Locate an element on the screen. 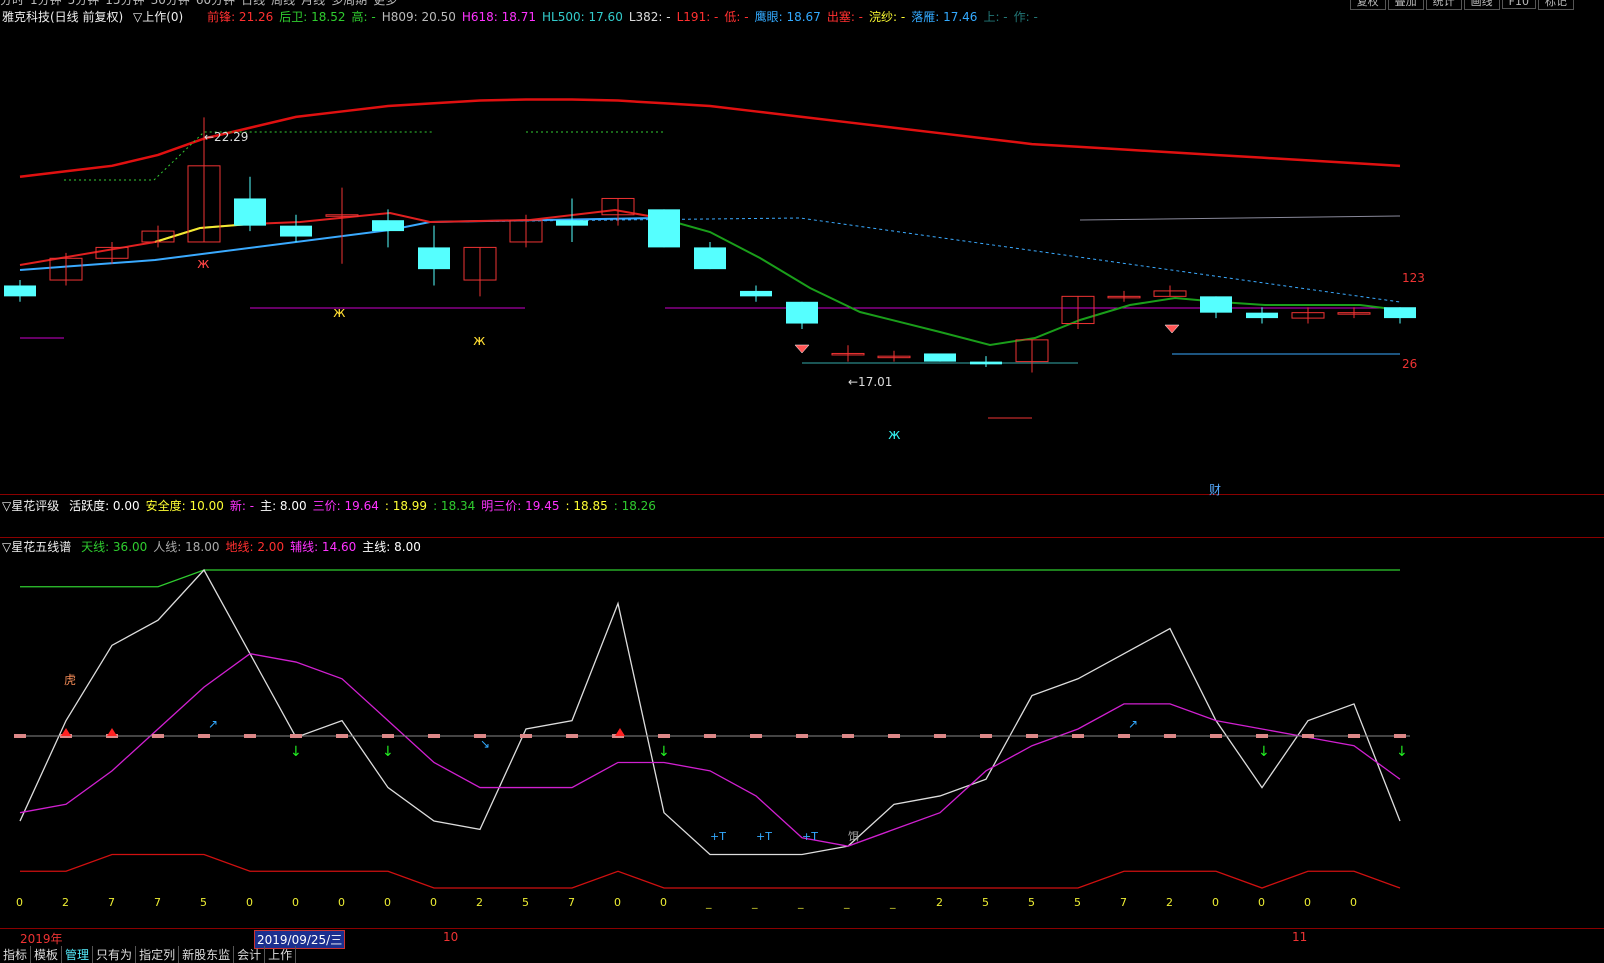  signal-arrow-icon: ↘ is located at coordinates (485, 744).